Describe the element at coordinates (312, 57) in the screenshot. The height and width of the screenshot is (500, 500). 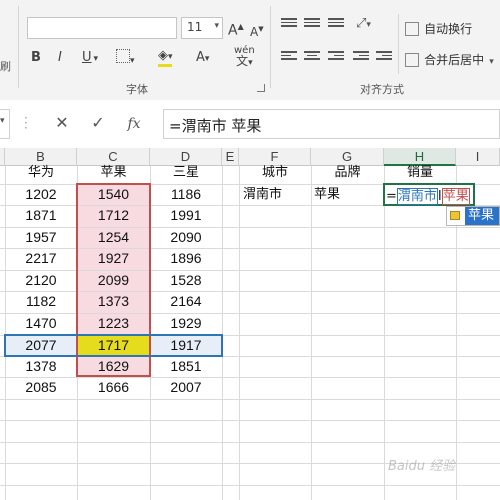
I see `align-center-icon` at that location.